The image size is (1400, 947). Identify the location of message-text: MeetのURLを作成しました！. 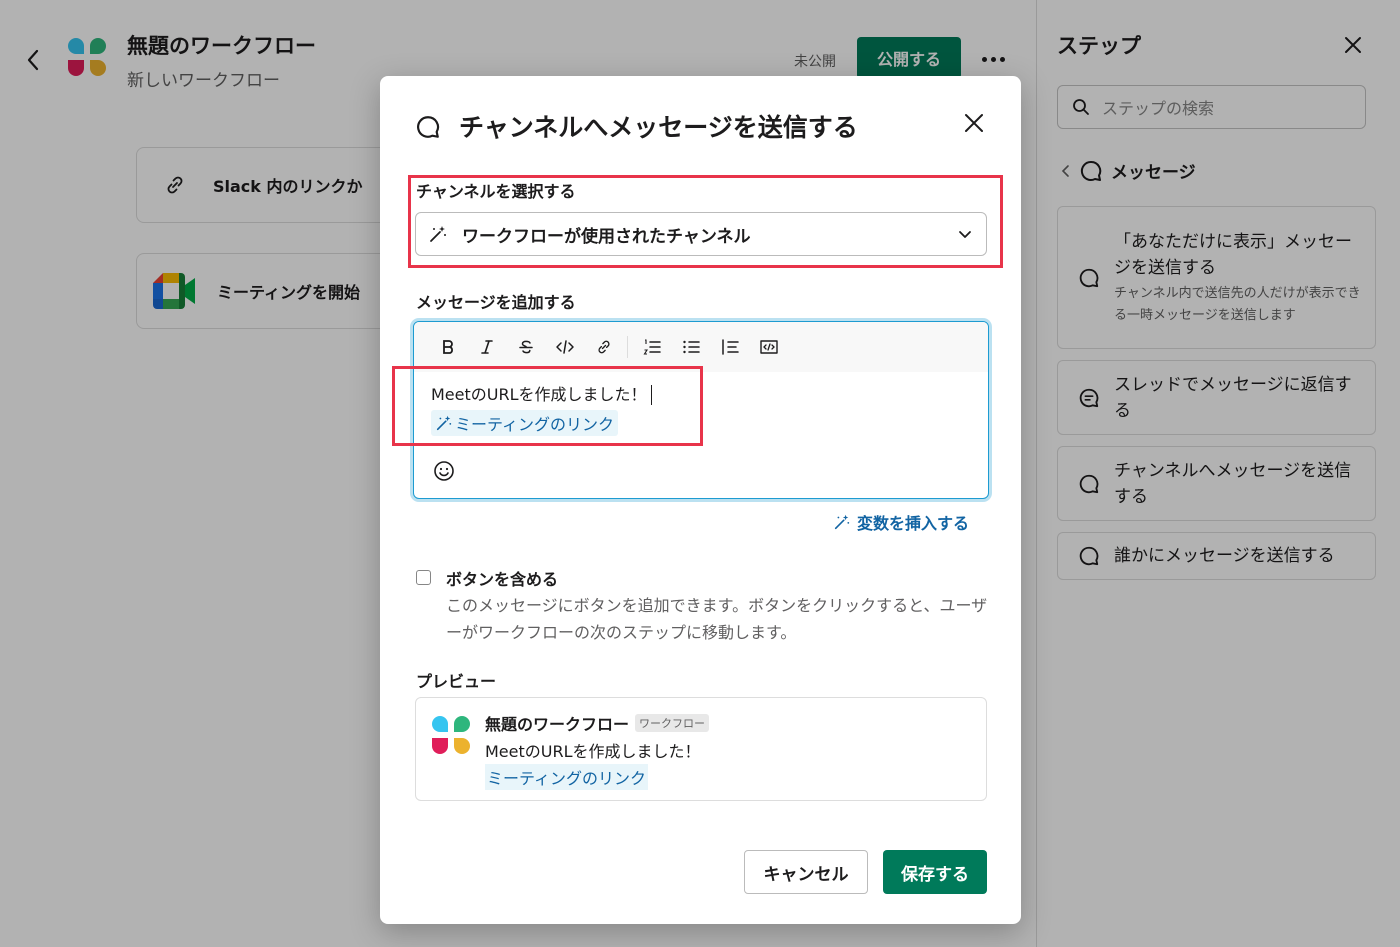
(539, 394).